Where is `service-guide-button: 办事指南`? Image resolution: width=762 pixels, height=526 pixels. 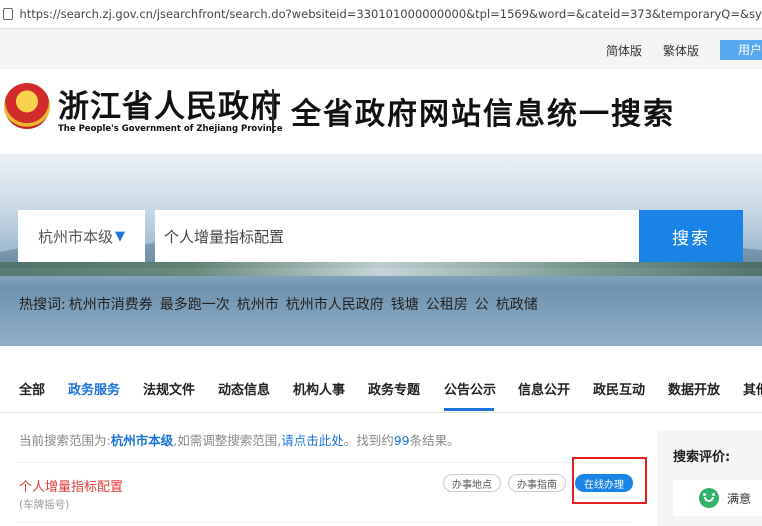
service-guide-button: 办事指南 is located at coordinates (537, 483).